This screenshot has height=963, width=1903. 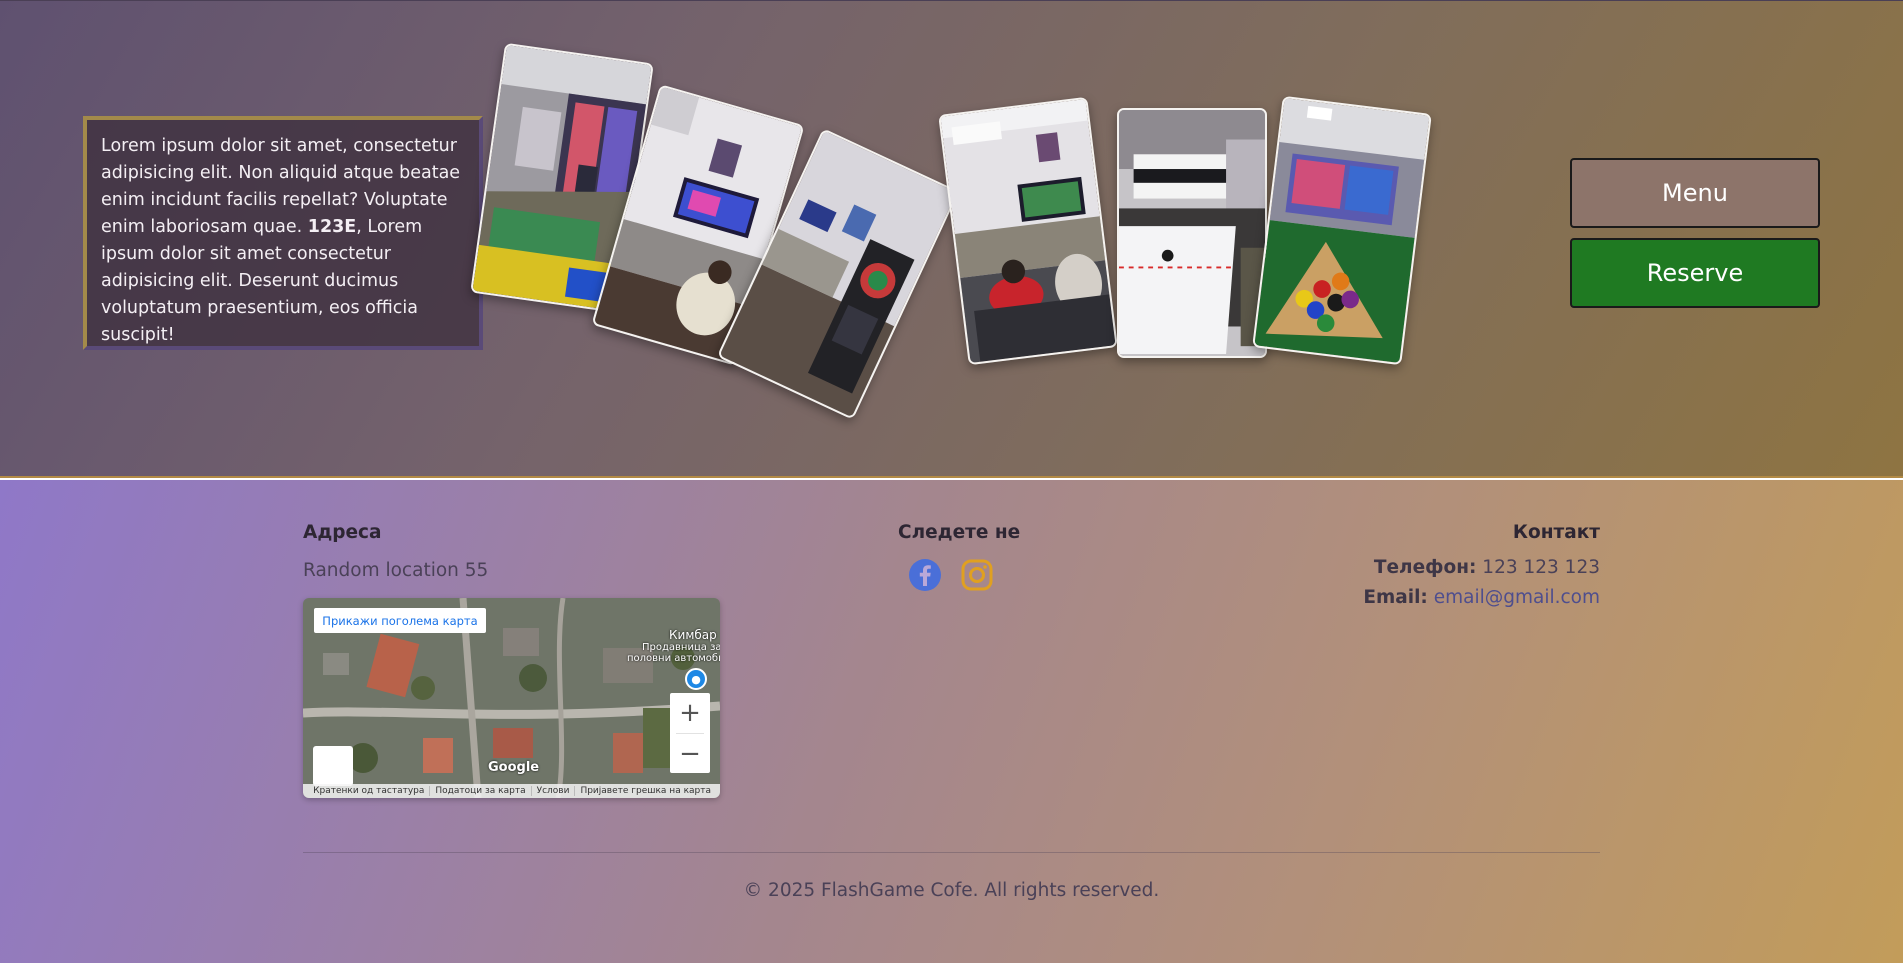 I want to click on facebook-icon, so click(x=925, y=575).